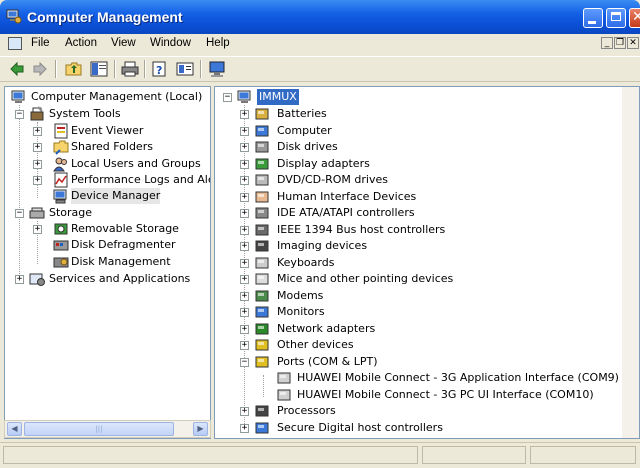 The image size is (640, 468). I want to click on scroll-right-icon: ▶, so click(200, 429).